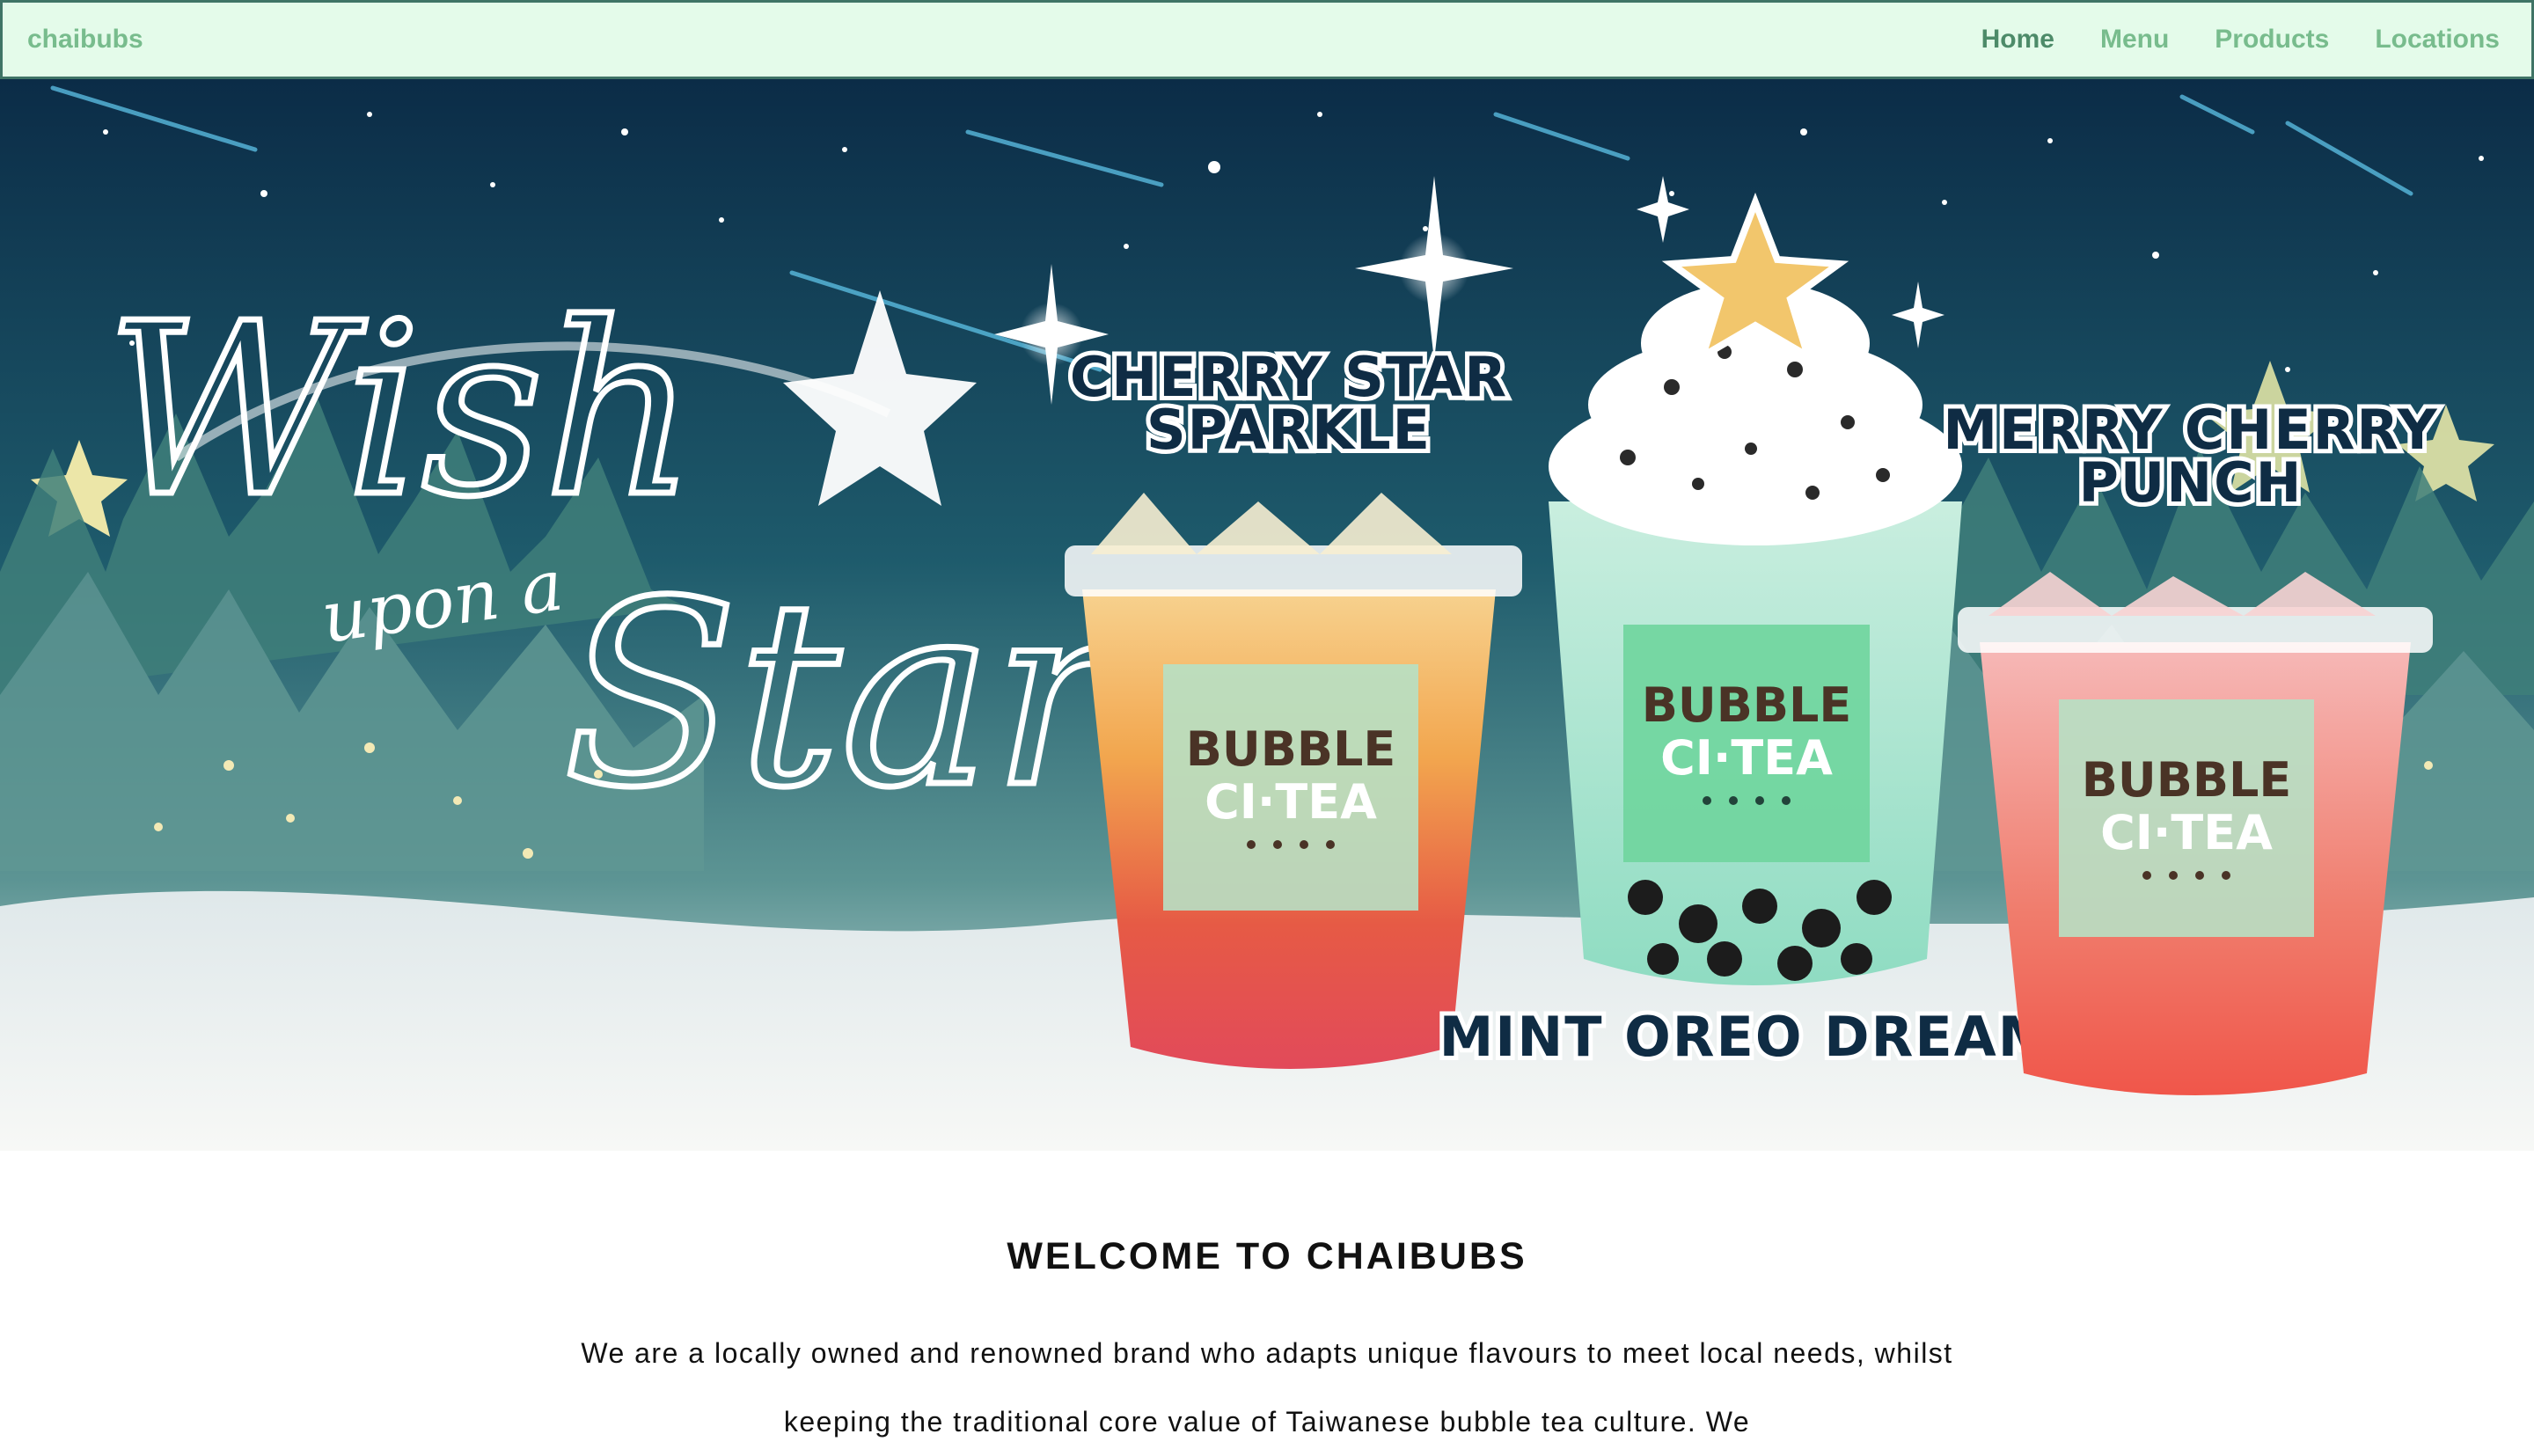 Image resolution: width=2534 pixels, height=1456 pixels. What do you see at coordinates (845, 695) in the screenshot?
I see `script-star: Star` at bounding box center [845, 695].